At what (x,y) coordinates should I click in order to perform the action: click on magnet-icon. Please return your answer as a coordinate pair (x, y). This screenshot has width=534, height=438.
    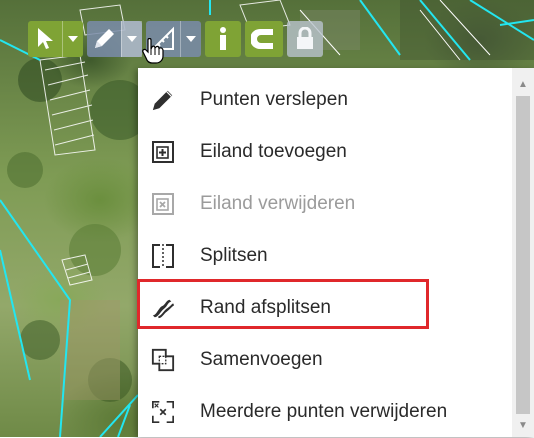
    Looking at the image, I should click on (262, 39).